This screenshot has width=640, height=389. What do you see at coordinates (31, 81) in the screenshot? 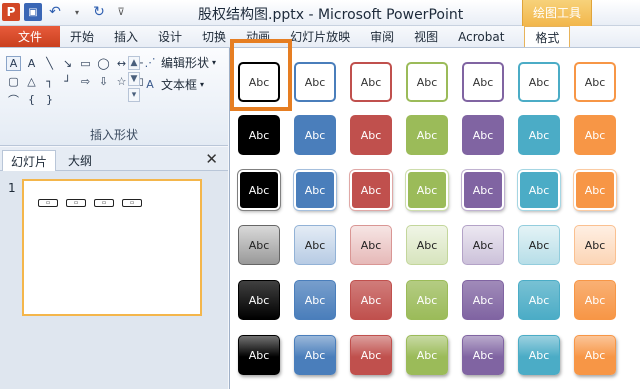
I see `triangle-shape-icon: △` at bounding box center [31, 81].